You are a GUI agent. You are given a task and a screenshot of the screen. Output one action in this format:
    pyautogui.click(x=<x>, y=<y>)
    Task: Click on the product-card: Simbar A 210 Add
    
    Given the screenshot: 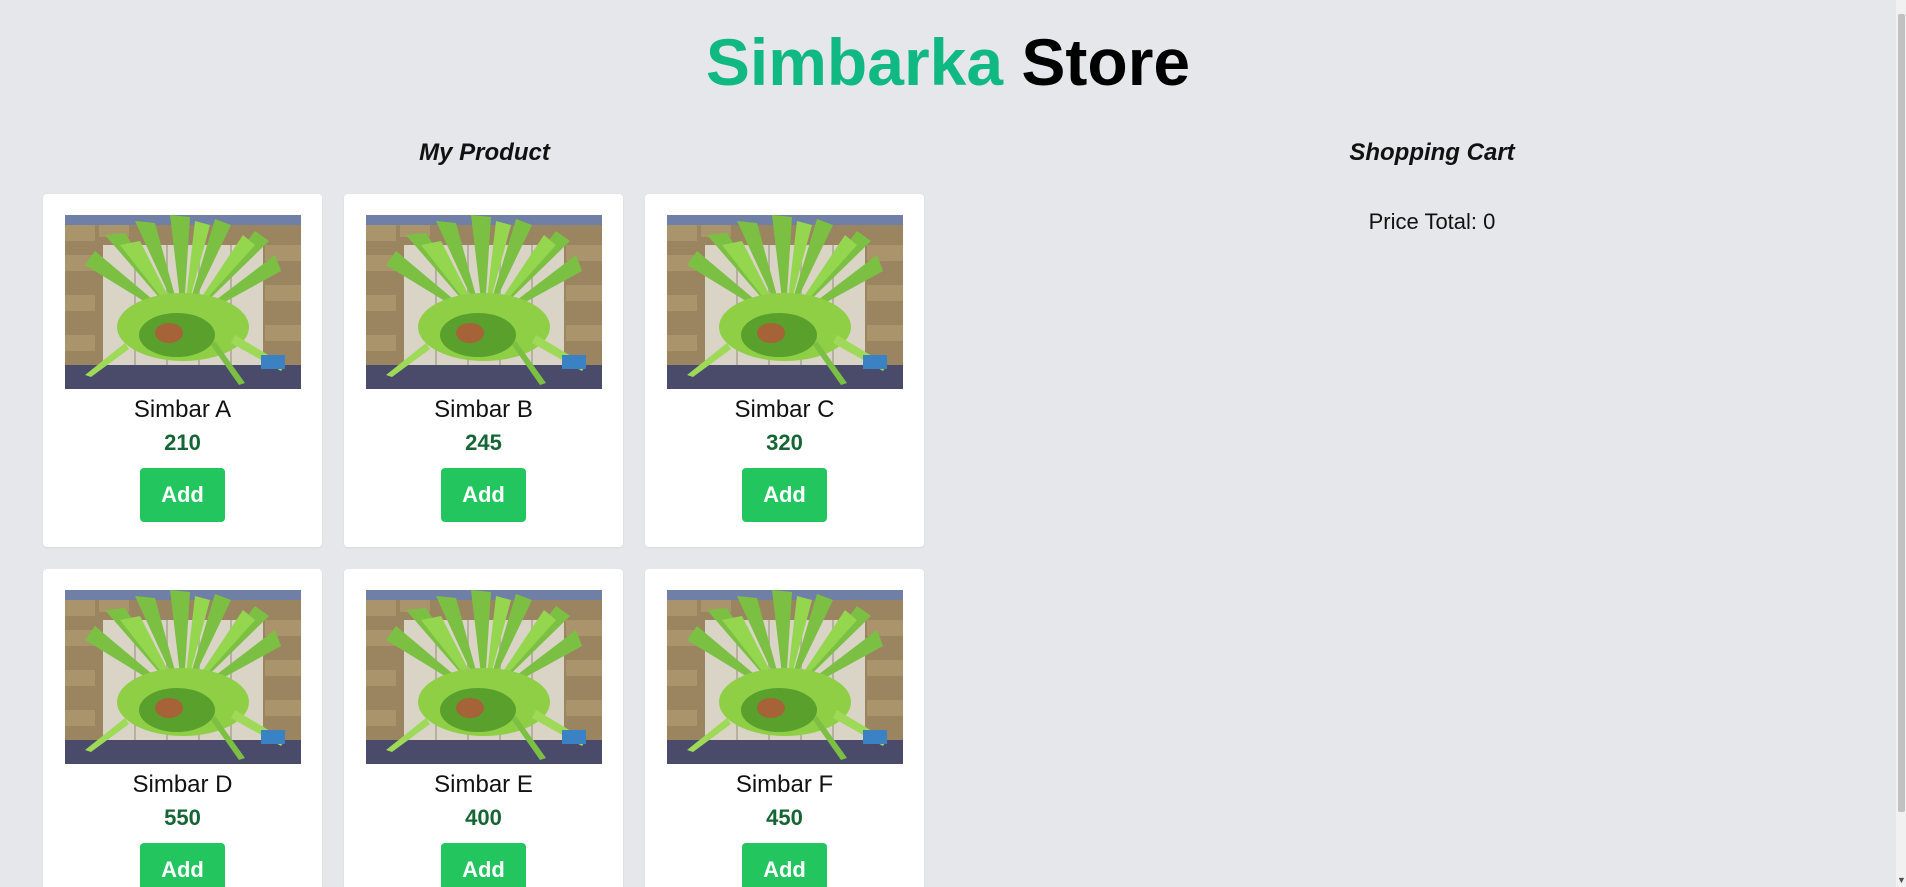 What is the action you would take?
    pyautogui.click(x=182, y=370)
    